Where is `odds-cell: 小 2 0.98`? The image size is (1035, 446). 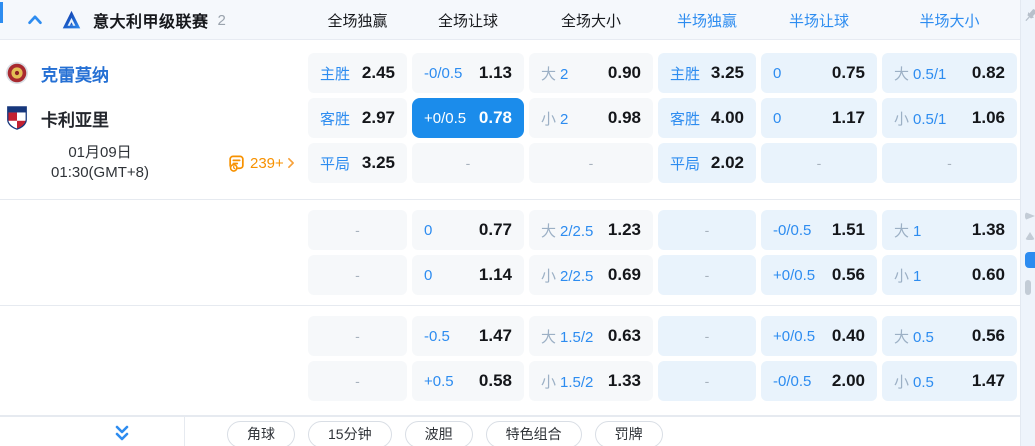
odds-cell: 小 2 0.98 is located at coordinates (591, 118).